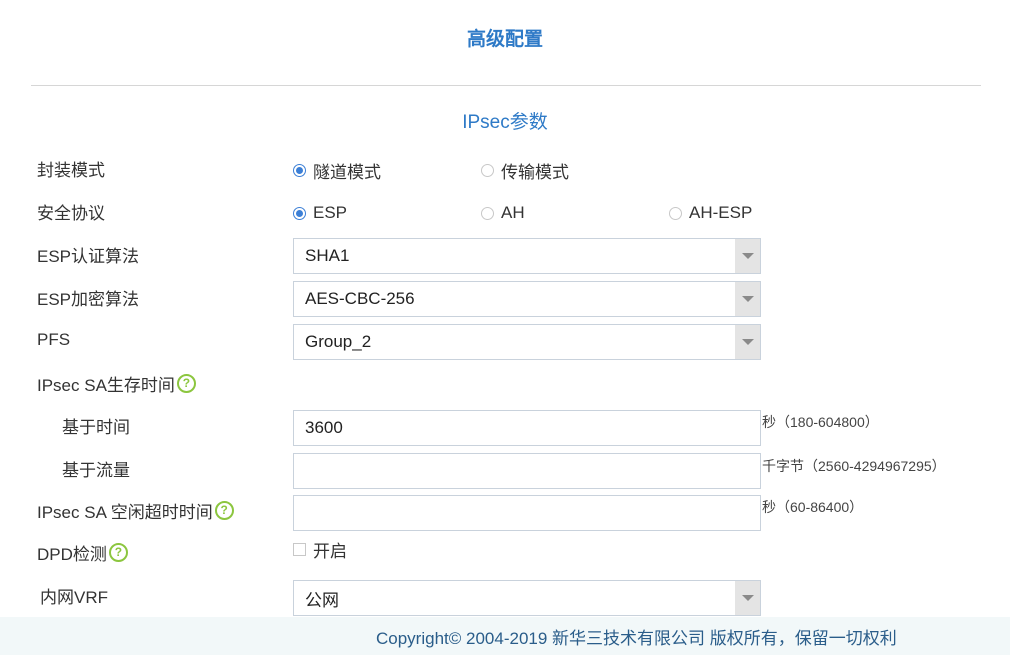  What do you see at coordinates (527, 256) in the screenshot?
I see `esp-auth-select: SHA1` at bounding box center [527, 256].